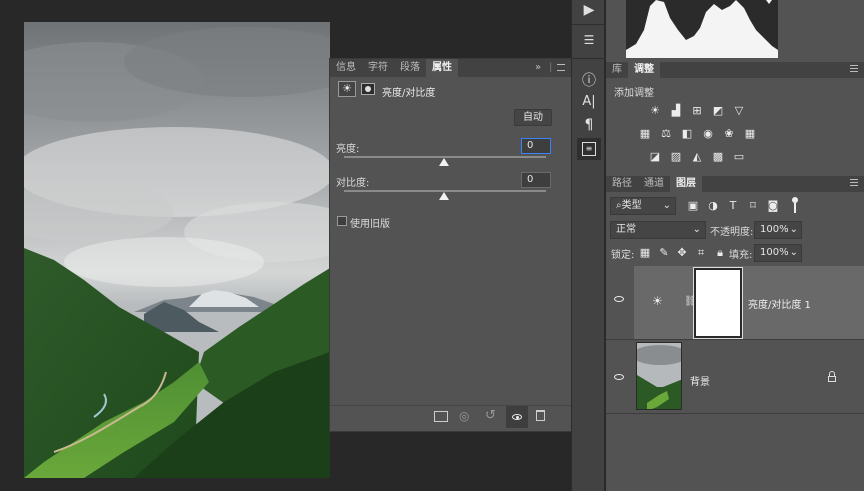  Describe the element at coordinates (347, 89) in the screenshot. I see `brightness-contrast-icon: ☀` at that location.